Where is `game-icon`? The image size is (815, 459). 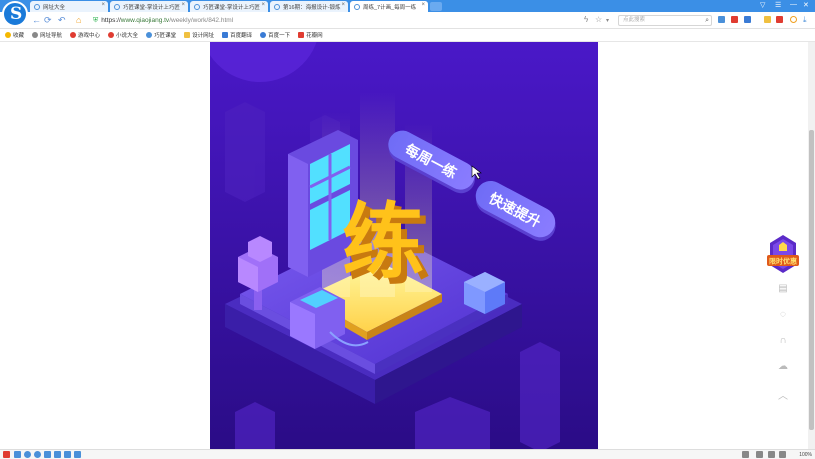
game-icon is located at coordinates (73, 35).